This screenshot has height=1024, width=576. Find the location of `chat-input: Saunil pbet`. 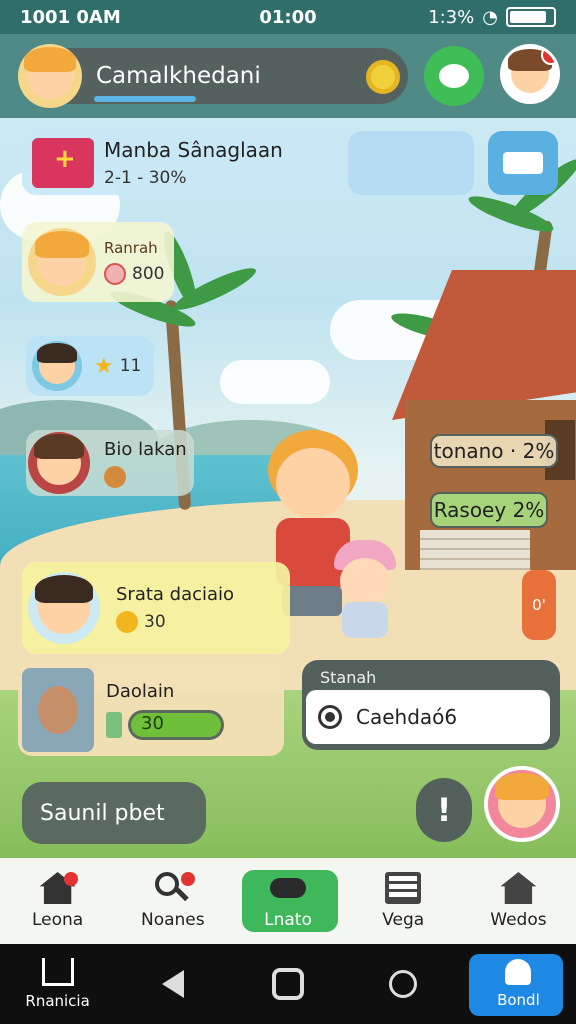

chat-input: Saunil pbet is located at coordinates (114, 813).